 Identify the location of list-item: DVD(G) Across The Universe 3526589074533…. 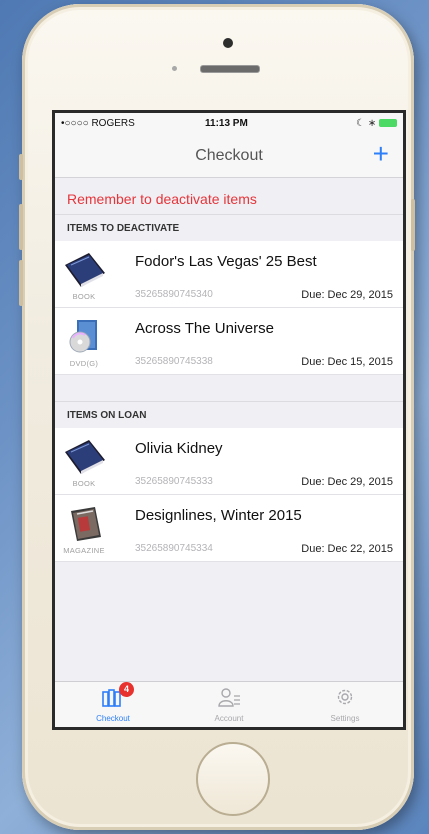
(229, 341).